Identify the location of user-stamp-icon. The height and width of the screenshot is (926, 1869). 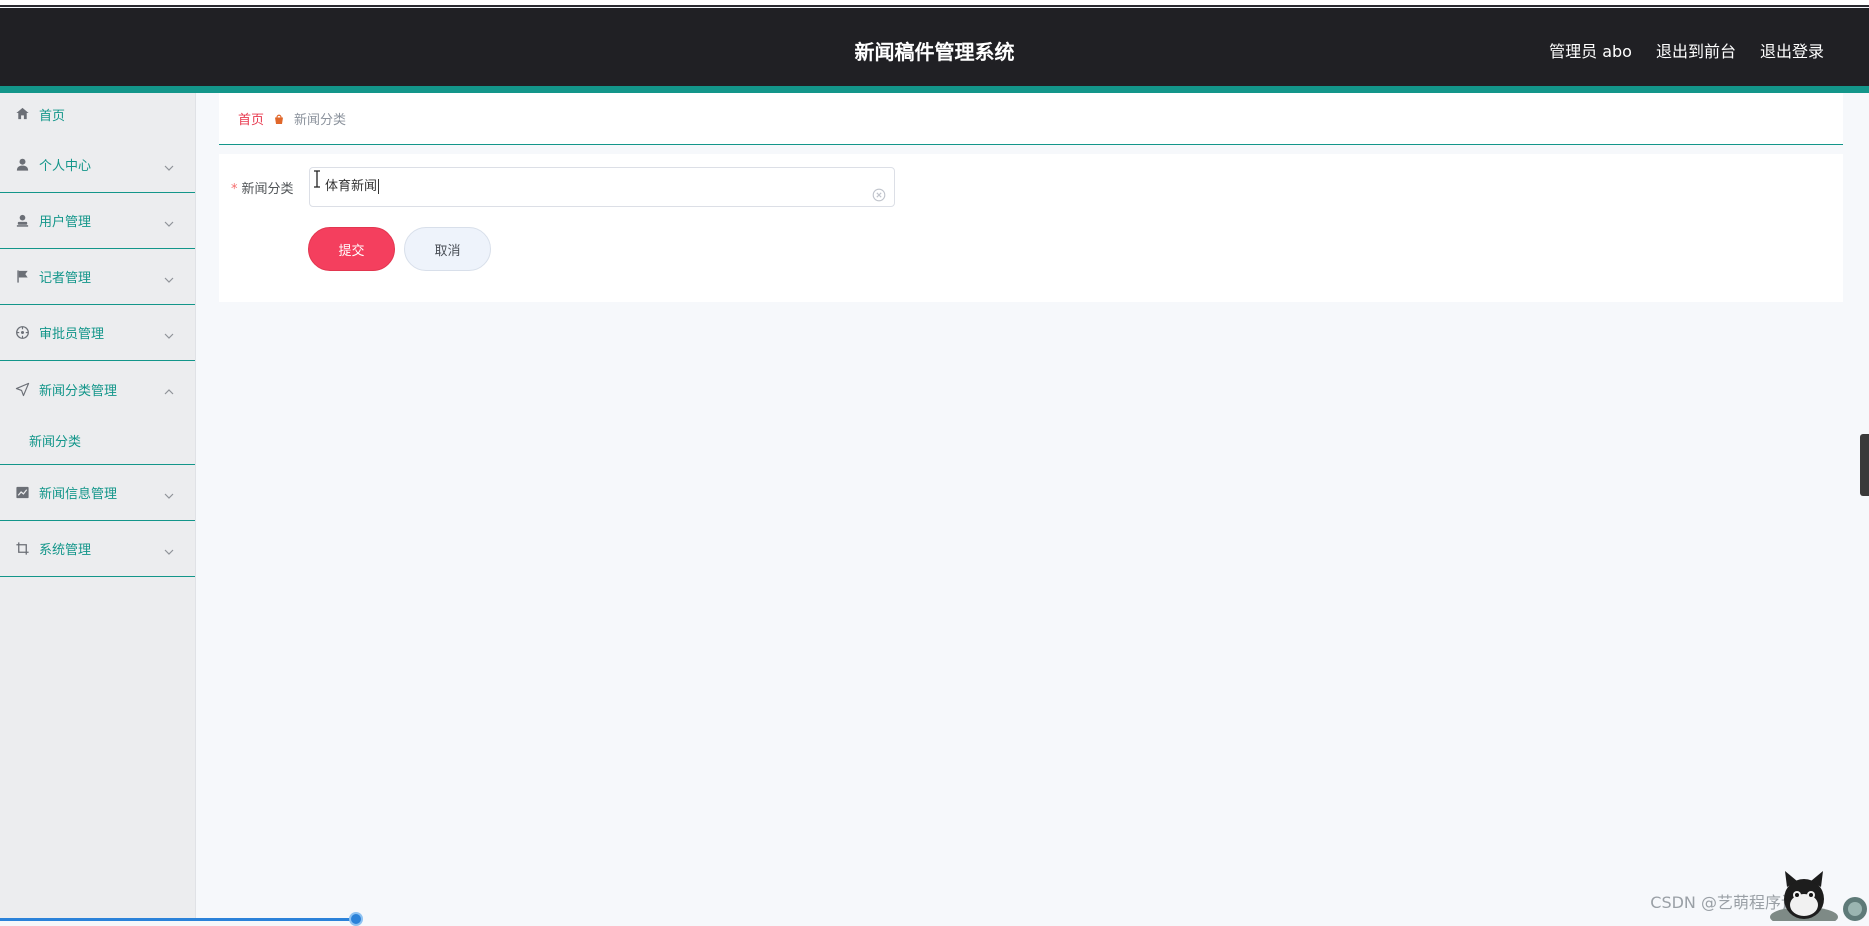
(22, 221).